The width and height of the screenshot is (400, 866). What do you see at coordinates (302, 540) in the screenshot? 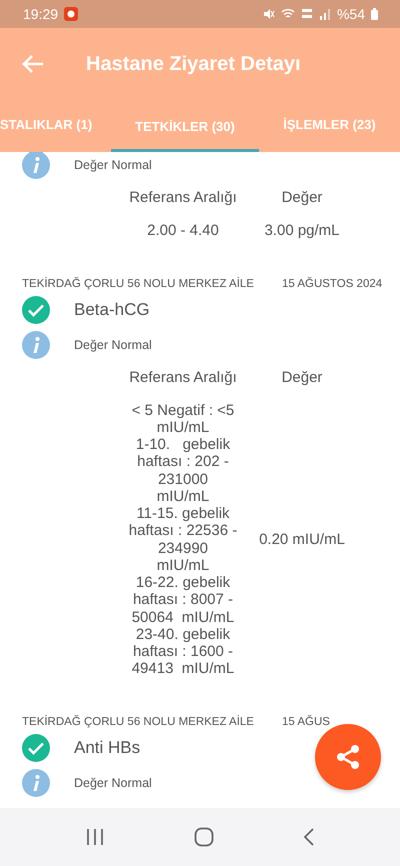
I see `result-value: 0.20 mIU/mL` at bounding box center [302, 540].